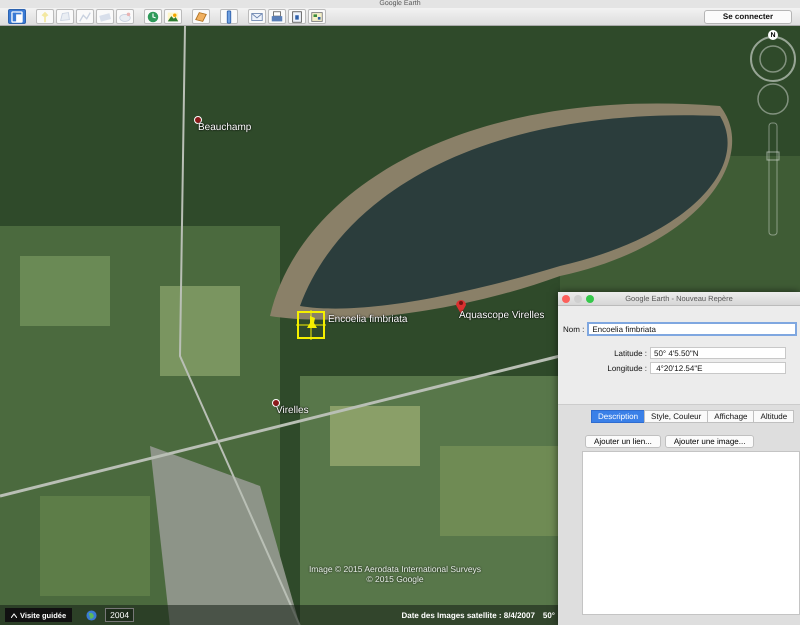 The image size is (800, 625). What do you see at coordinates (718, 353) in the screenshot?
I see `coordinate-field: 50° 4'5.50"N` at bounding box center [718, 353].